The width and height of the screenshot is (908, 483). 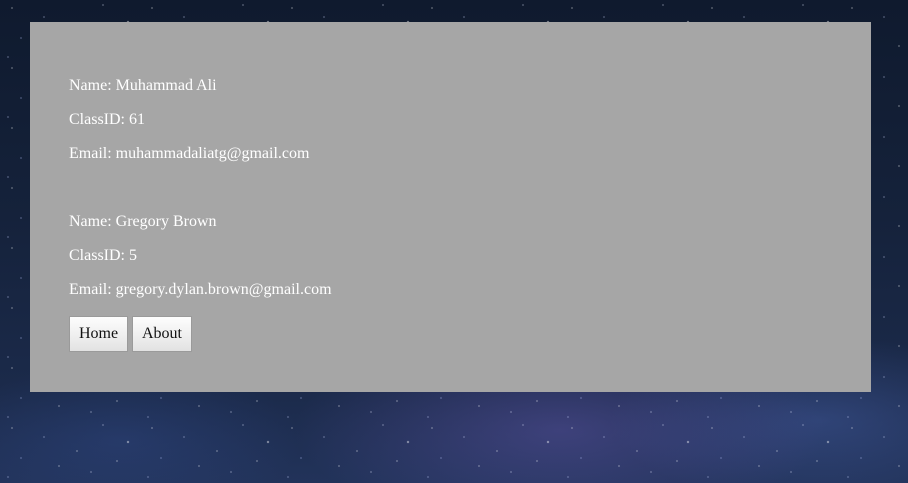 What do you see at coordinates (99, 334) in the screenshot?
I see `home-button: Home` at bounding box center [99, 334].